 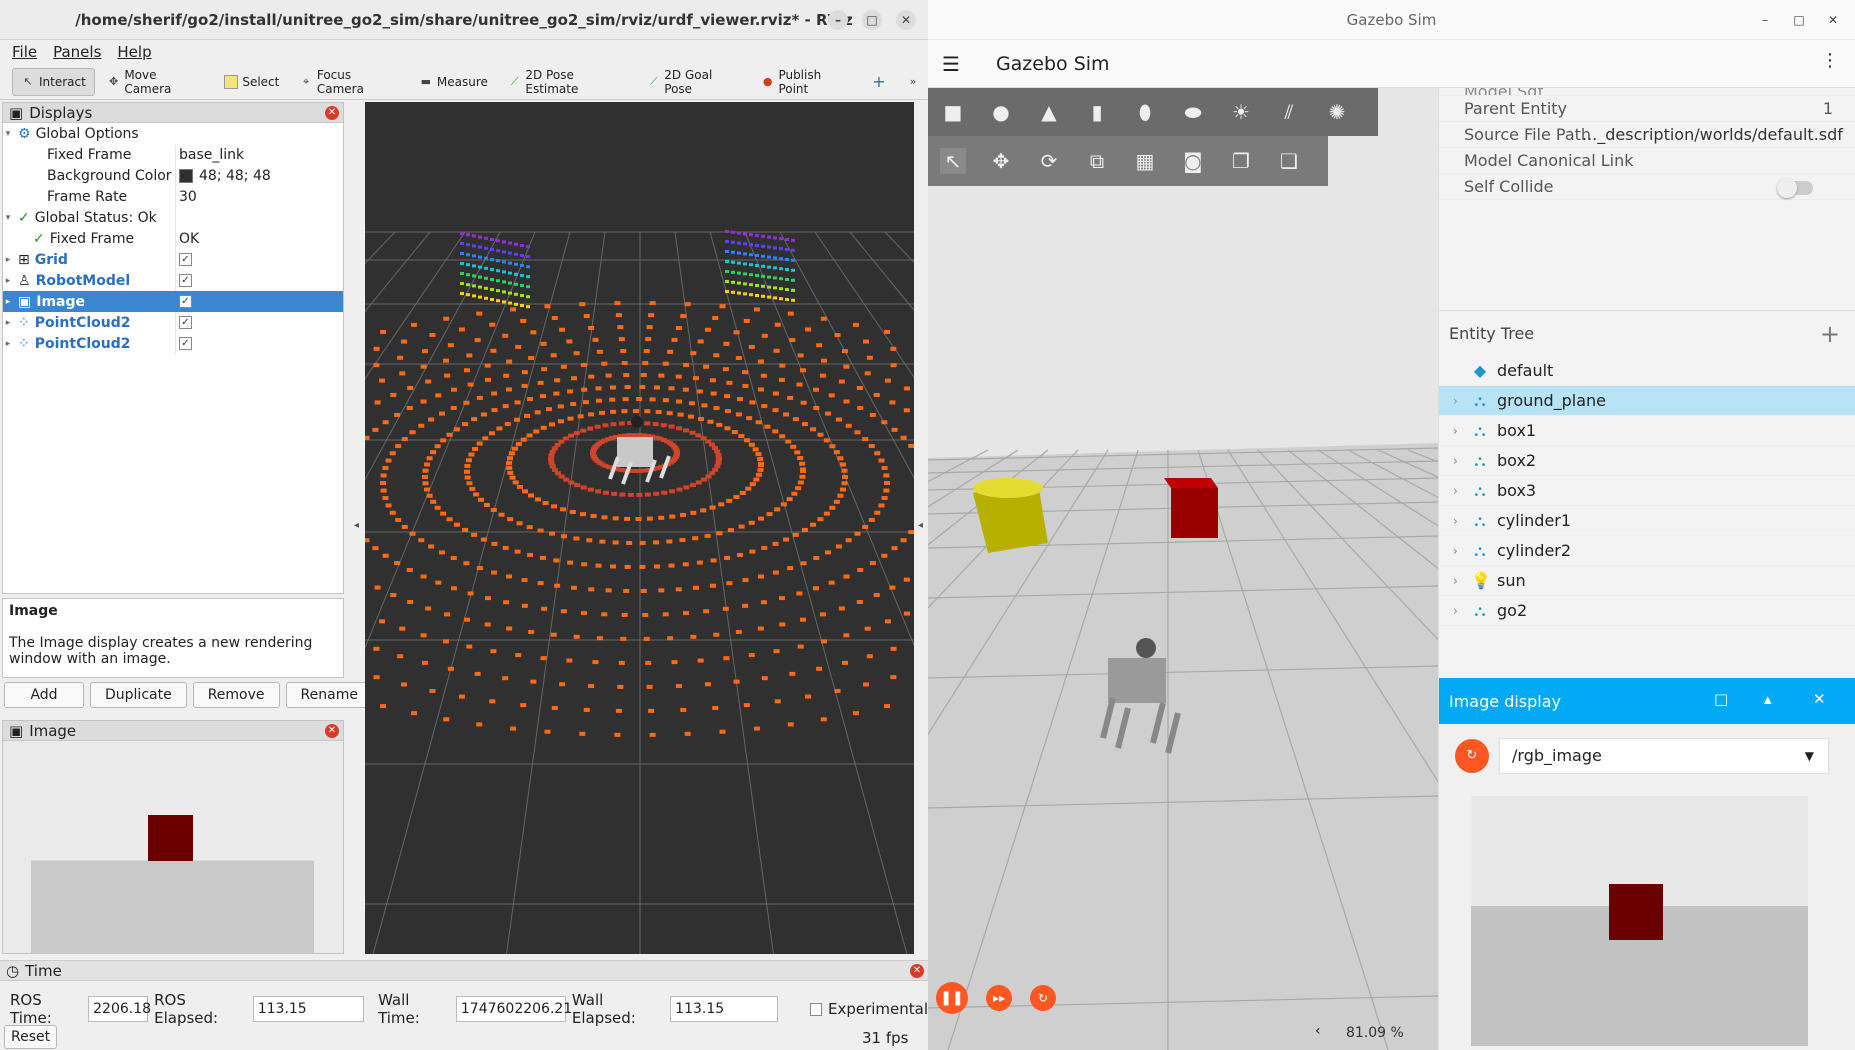 What do you see at coordinates (1472, 756) in the screenshot?
I see `refresh-topics-button: ↻` at bounding box center [1472, 756].